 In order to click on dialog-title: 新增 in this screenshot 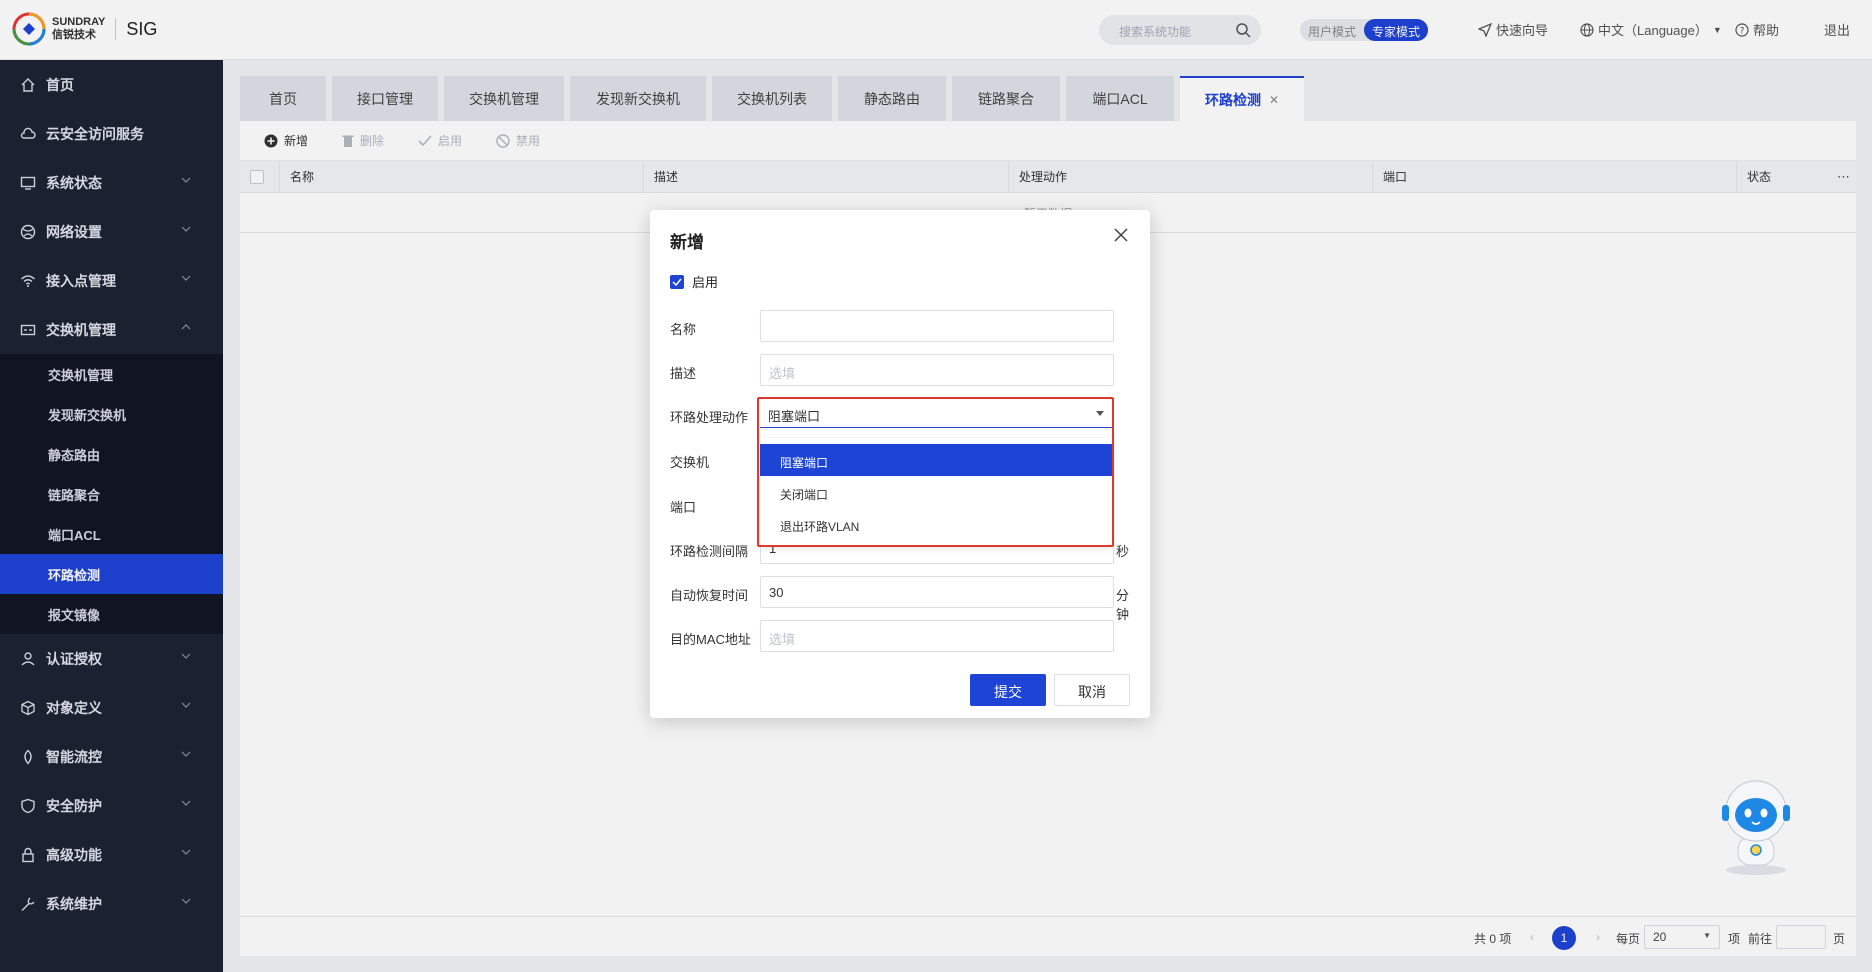, I will do `click(687, 242)`.